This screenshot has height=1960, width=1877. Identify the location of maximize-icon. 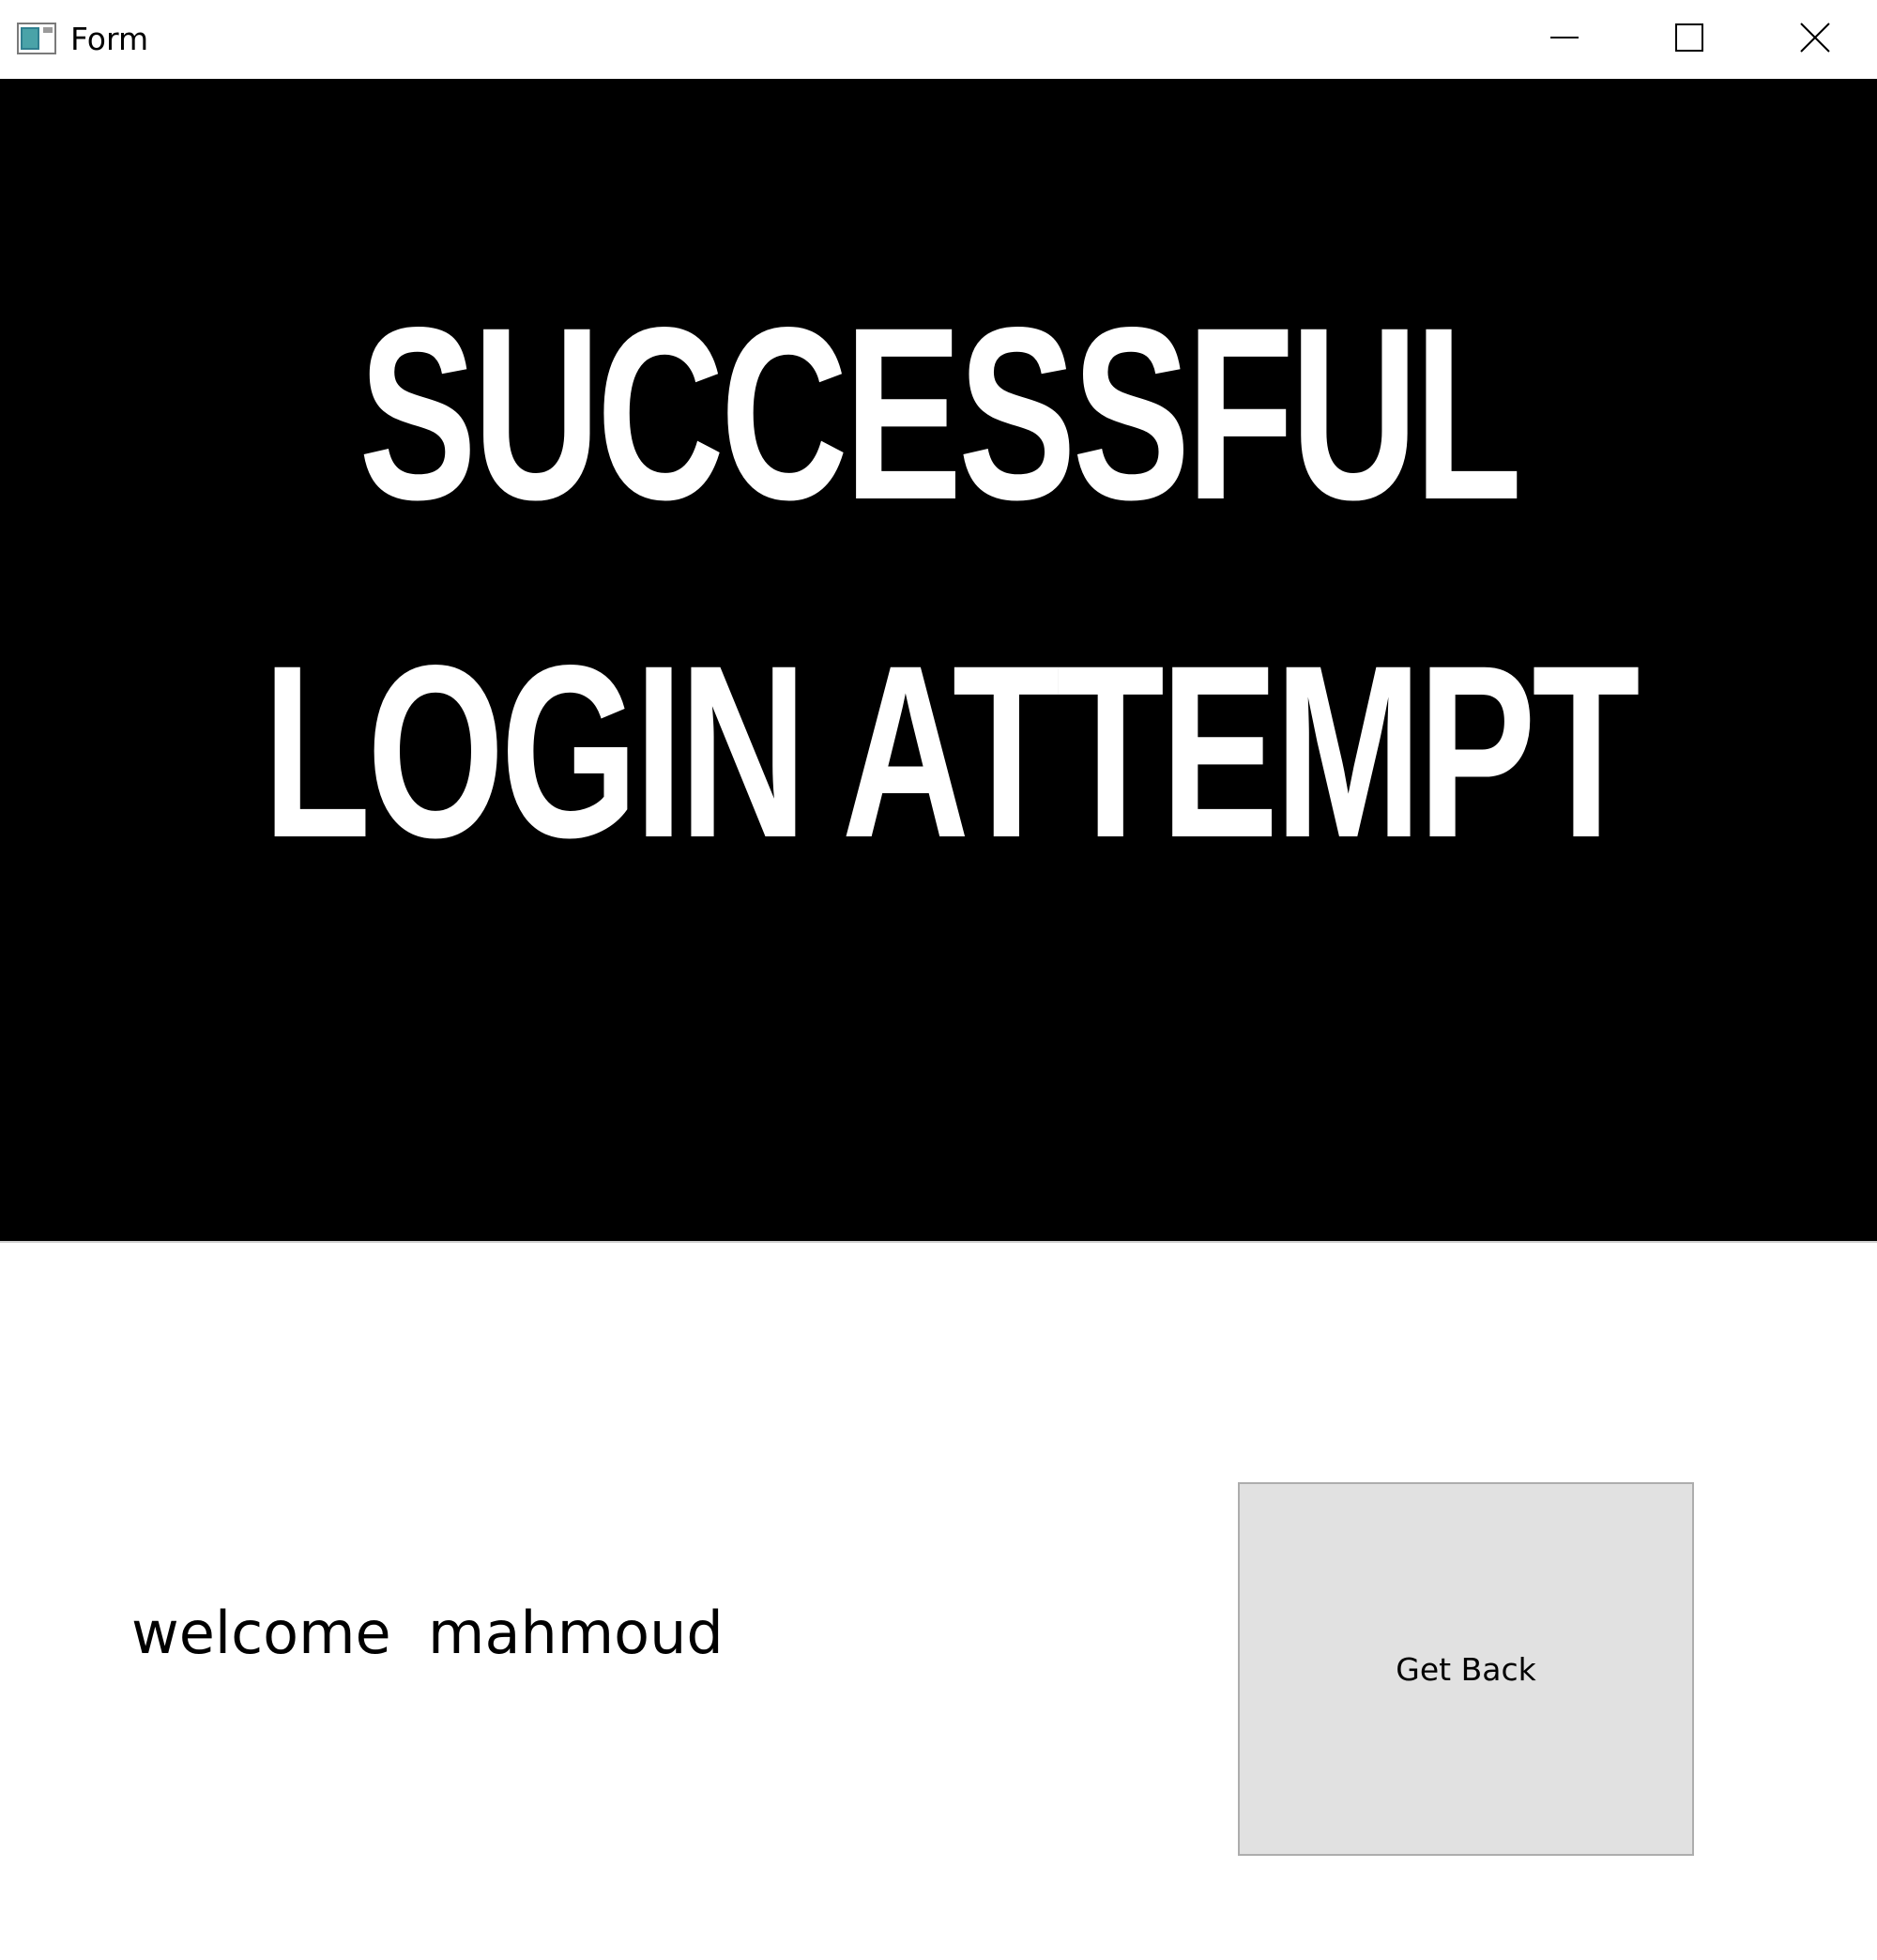
(1688, 39).